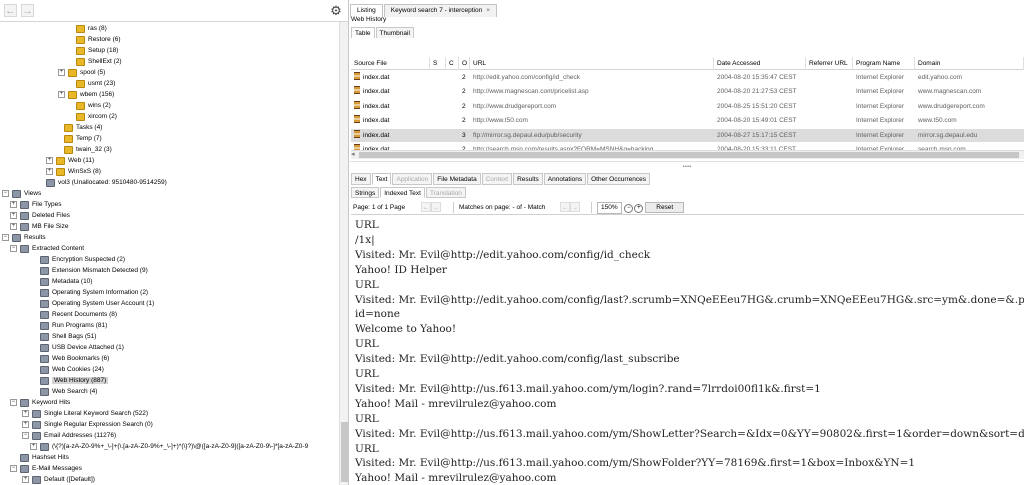  What do you see at coordinates (426, 207) in the screenshot?
I see `prev-page-icon: ←` at bounding box center [426, 207].